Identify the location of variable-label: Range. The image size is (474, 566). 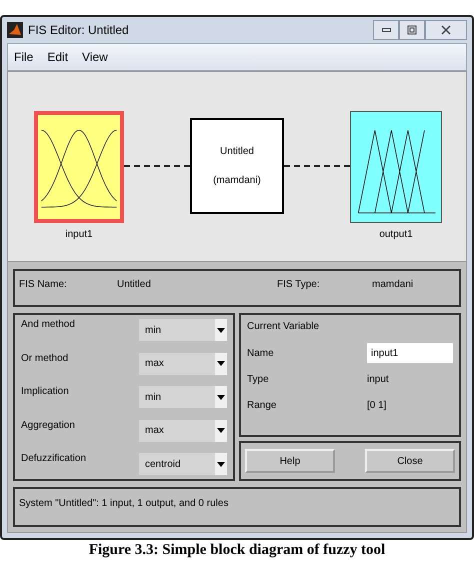
(262, 405).